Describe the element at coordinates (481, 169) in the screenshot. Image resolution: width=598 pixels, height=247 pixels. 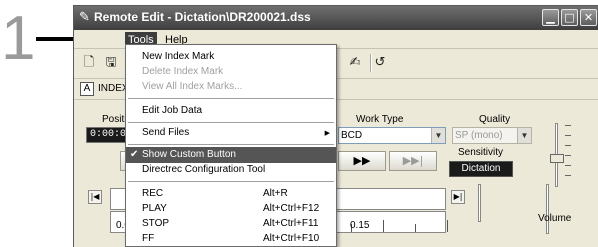
I see `sensitivity-display: Dictation` at that location.